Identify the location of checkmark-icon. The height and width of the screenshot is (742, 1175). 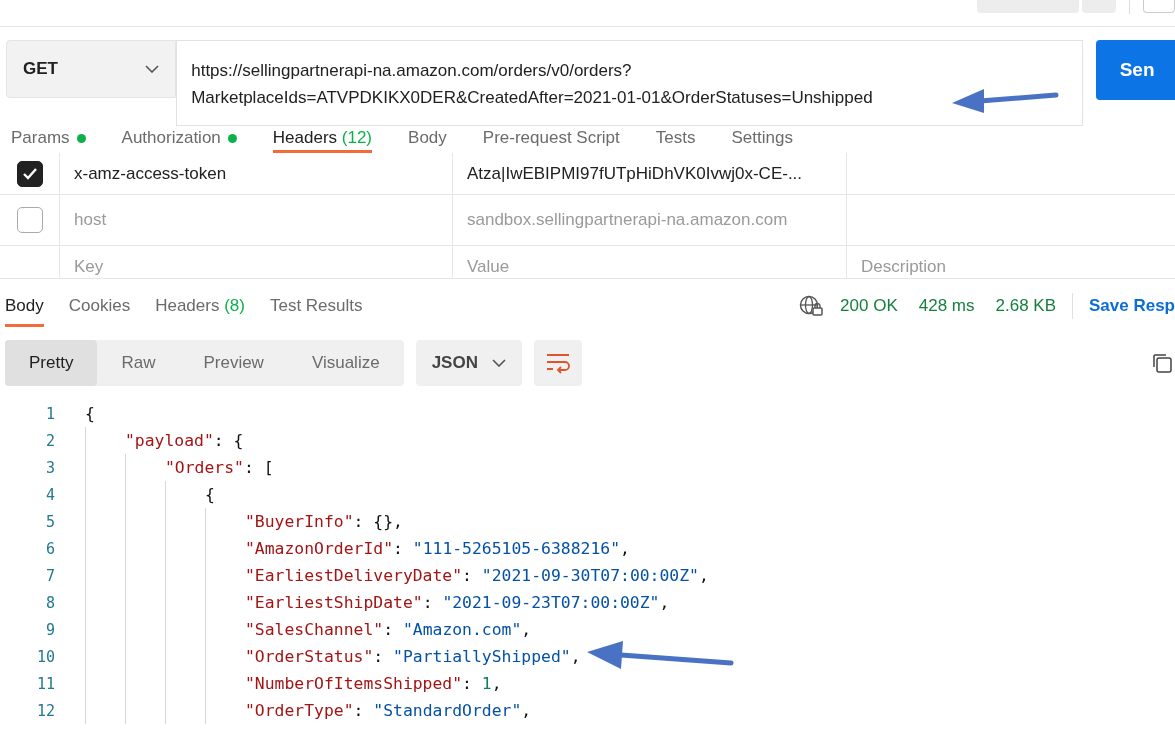
(29, 173).